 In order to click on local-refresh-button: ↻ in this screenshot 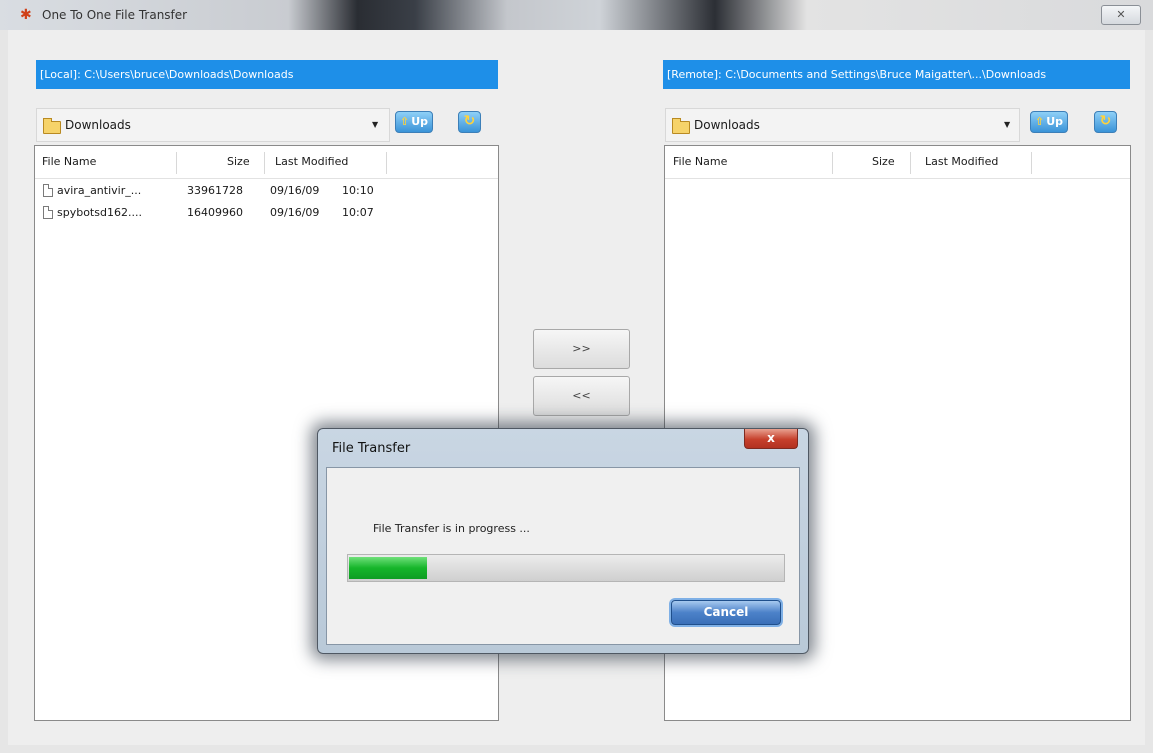, I will do `click(469, 122)`.